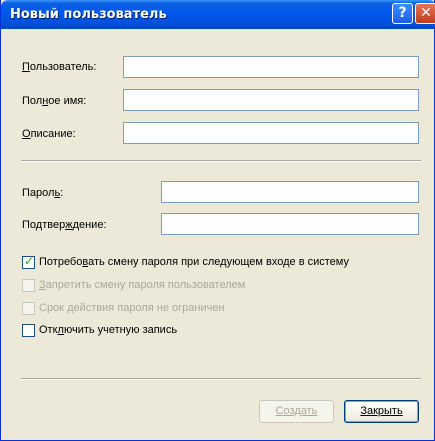 This screenshot has height=441, width=435. I want to click on confirm-password-label: Подтверждение:, so click(64, 225).